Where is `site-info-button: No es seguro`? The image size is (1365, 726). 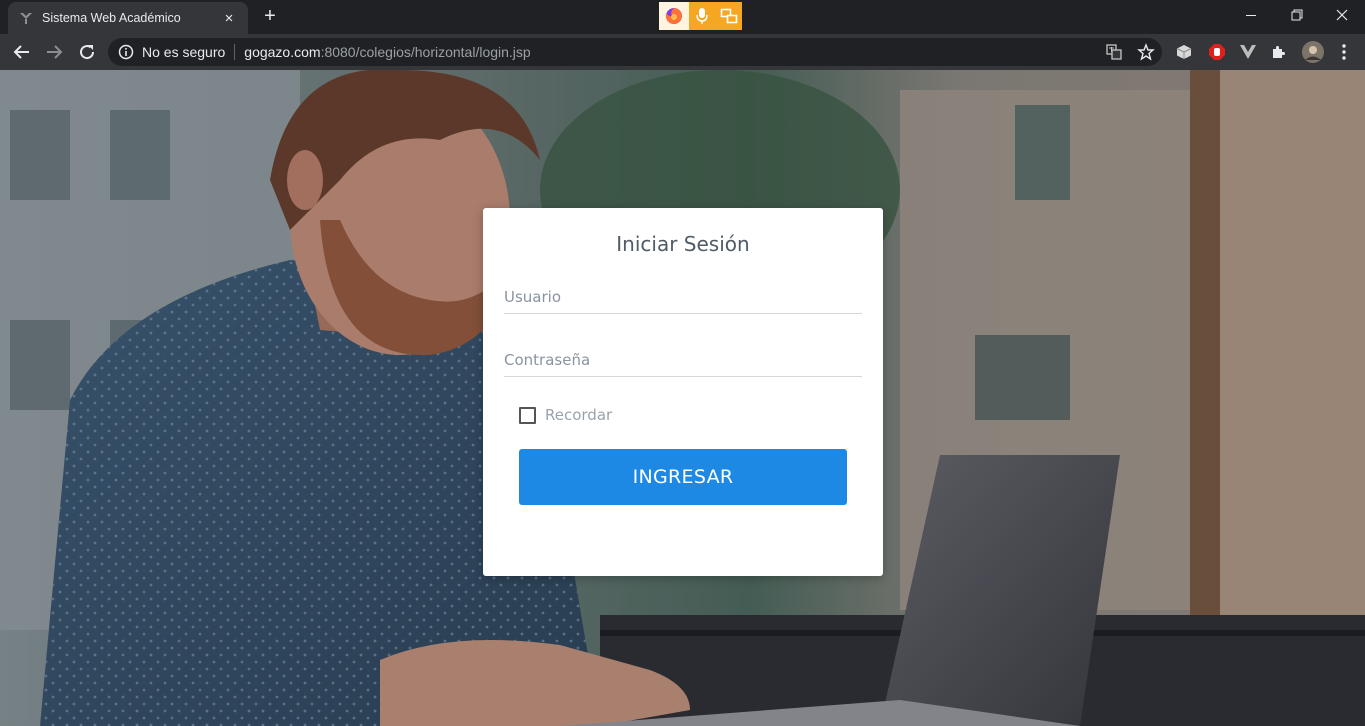
site-info-button: No es seguro is located at coordinates (171, 52).